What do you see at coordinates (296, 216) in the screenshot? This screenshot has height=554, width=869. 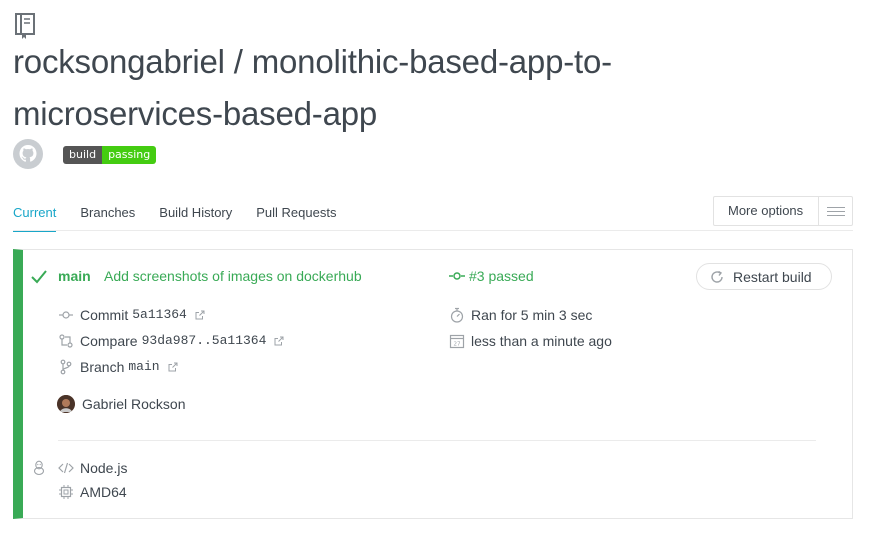 I see `tab-pull-requests: Pull Requests` at bounding box center [296, 216].